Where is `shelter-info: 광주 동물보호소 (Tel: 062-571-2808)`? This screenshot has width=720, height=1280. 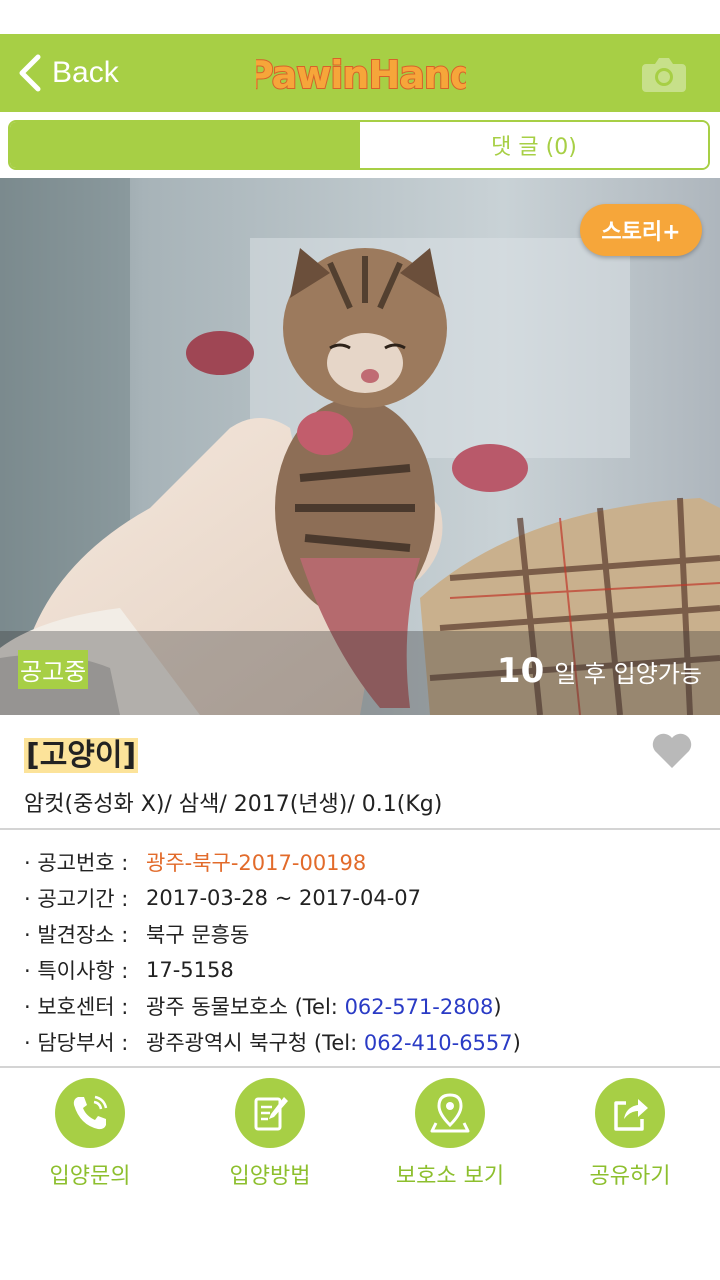 shelter-info: 광주 동물보호소 (Tel: 062-571-2808) is located at coordinates (324, 1006).